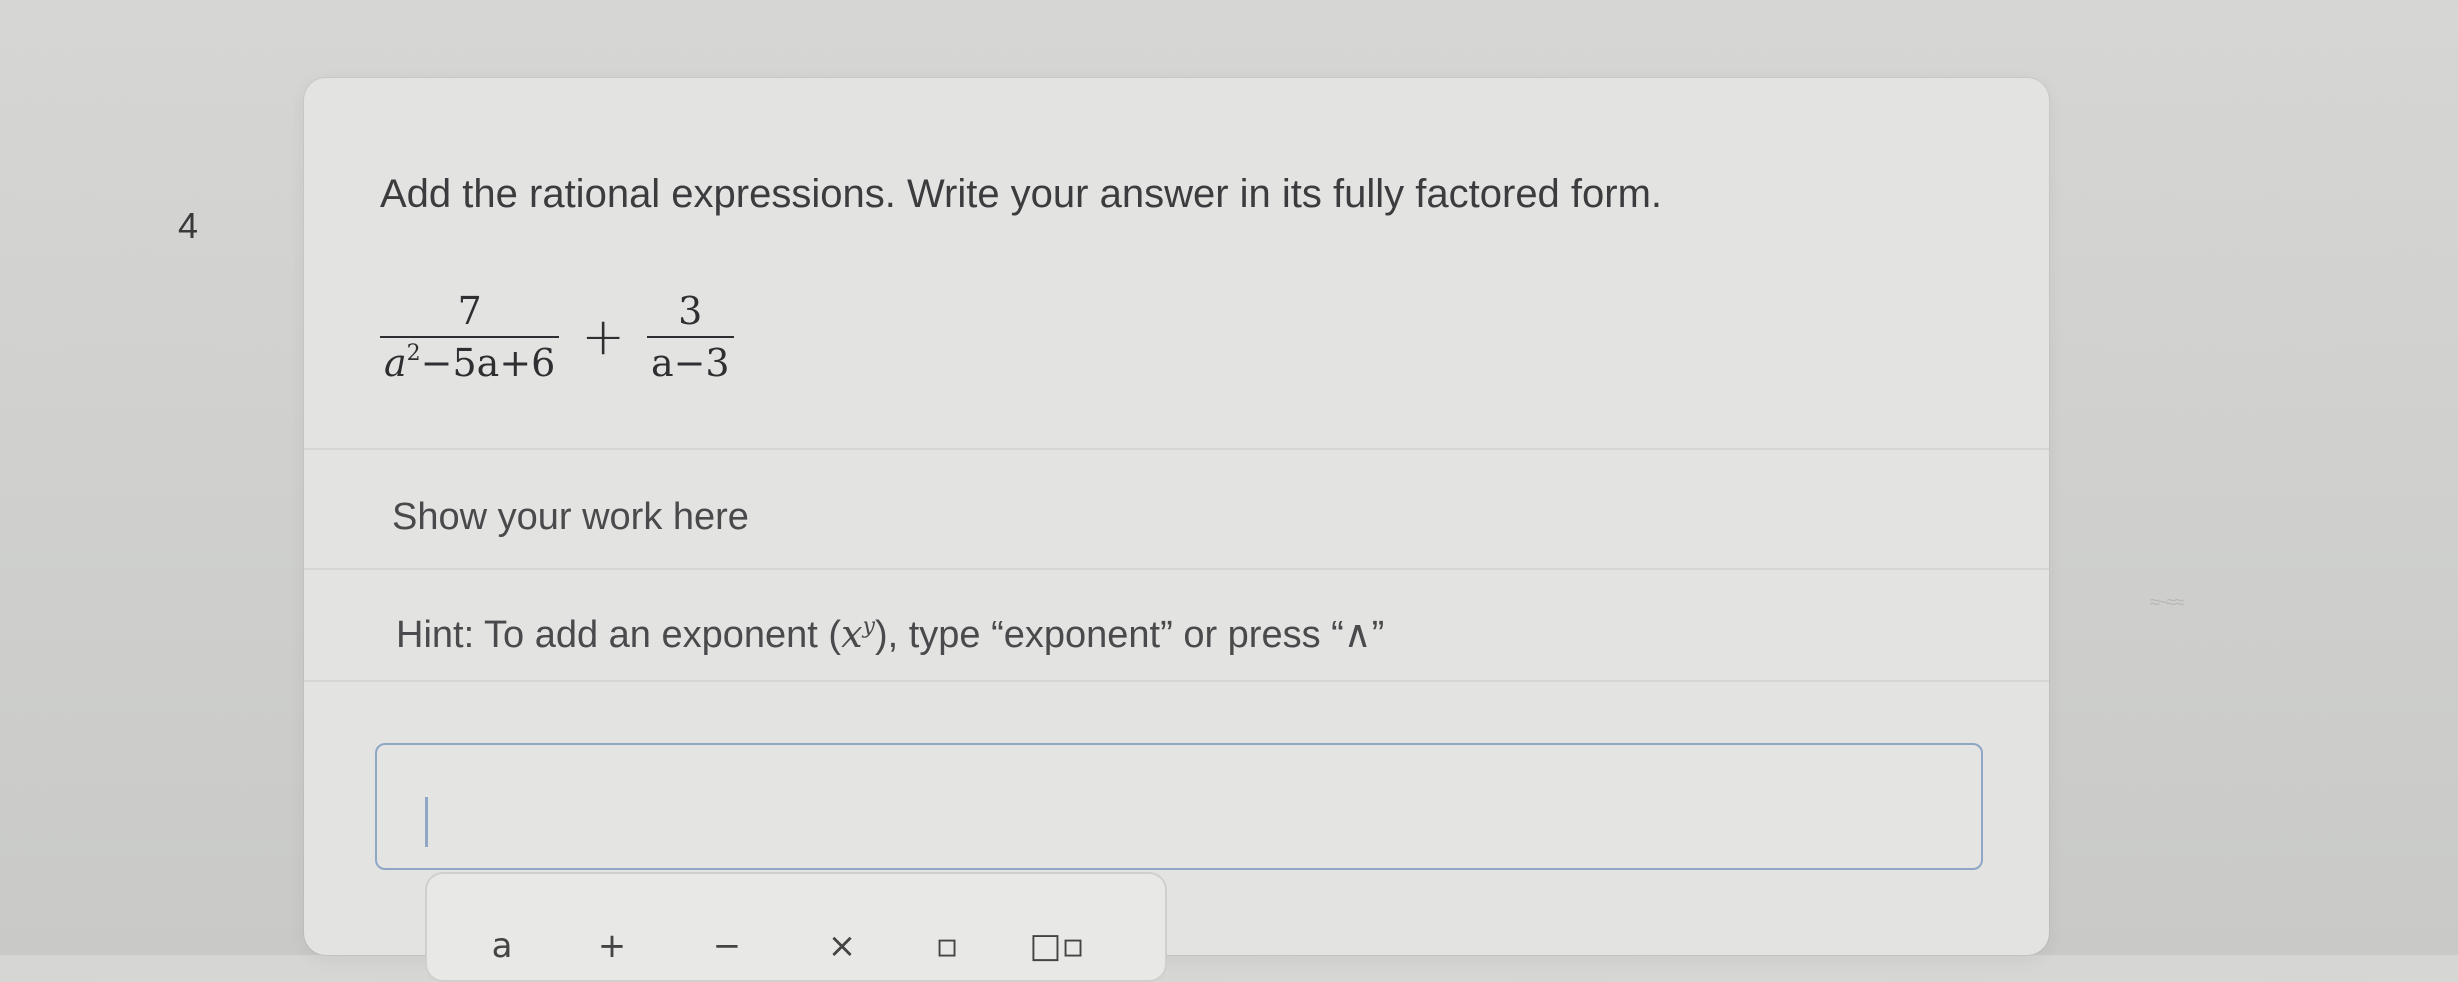 The image size is (2458, 982). I want to click on math-expression: 7 a2−5a+6 + 3 a−3, so click(557, 337).